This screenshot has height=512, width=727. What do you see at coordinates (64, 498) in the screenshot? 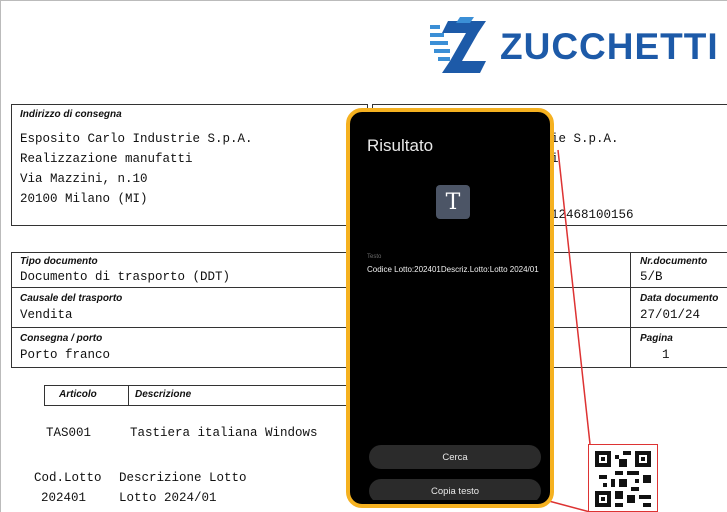
I see `lot-code: 202401` at bounding box center [64, 498].